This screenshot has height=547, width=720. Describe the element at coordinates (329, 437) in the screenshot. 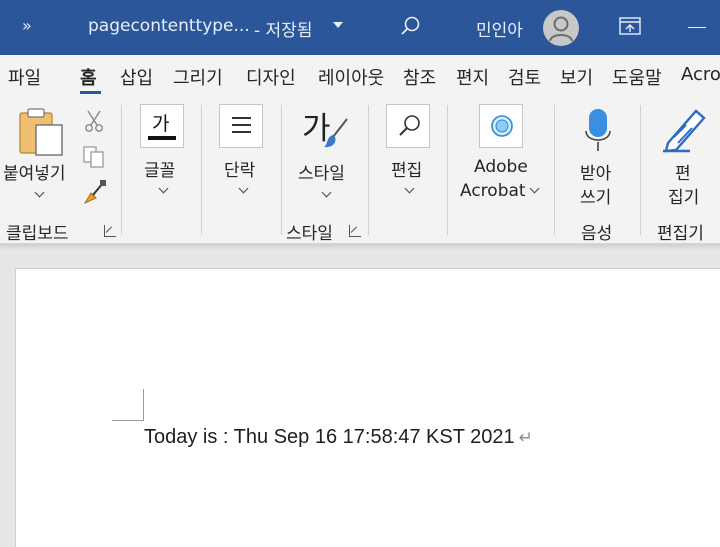

I see `document-text: Today is : Thu Sep 16 17:58:47 KST 2021` at that location.